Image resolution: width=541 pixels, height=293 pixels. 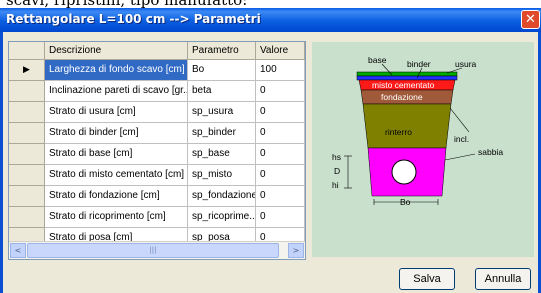 I want to click on cell-descrizione: Strato di fondazione [cm], so click(x=116, y=196).